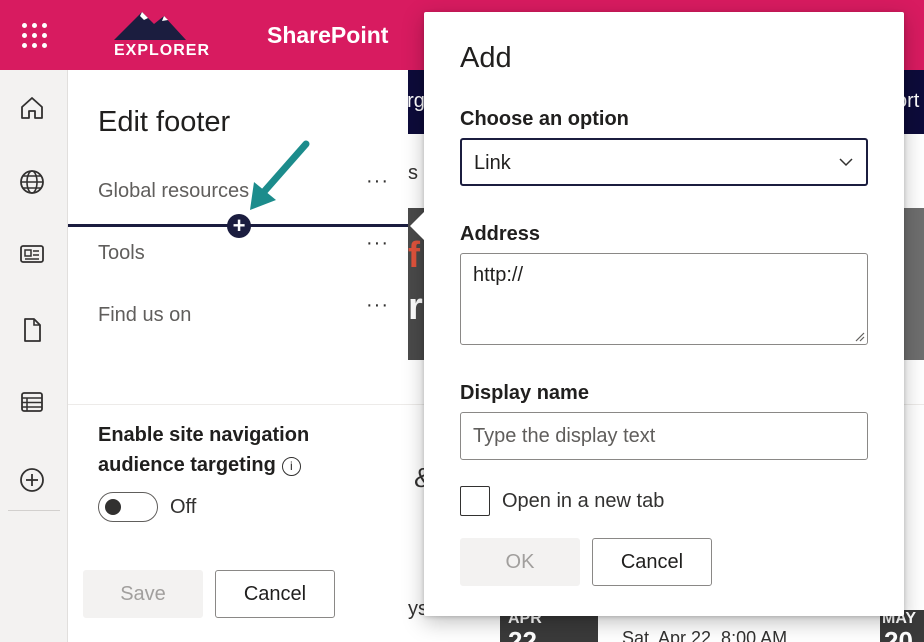  Describe the element at coordinates (113, 507) in the screenshot. I see `toggle-knob` at that location.